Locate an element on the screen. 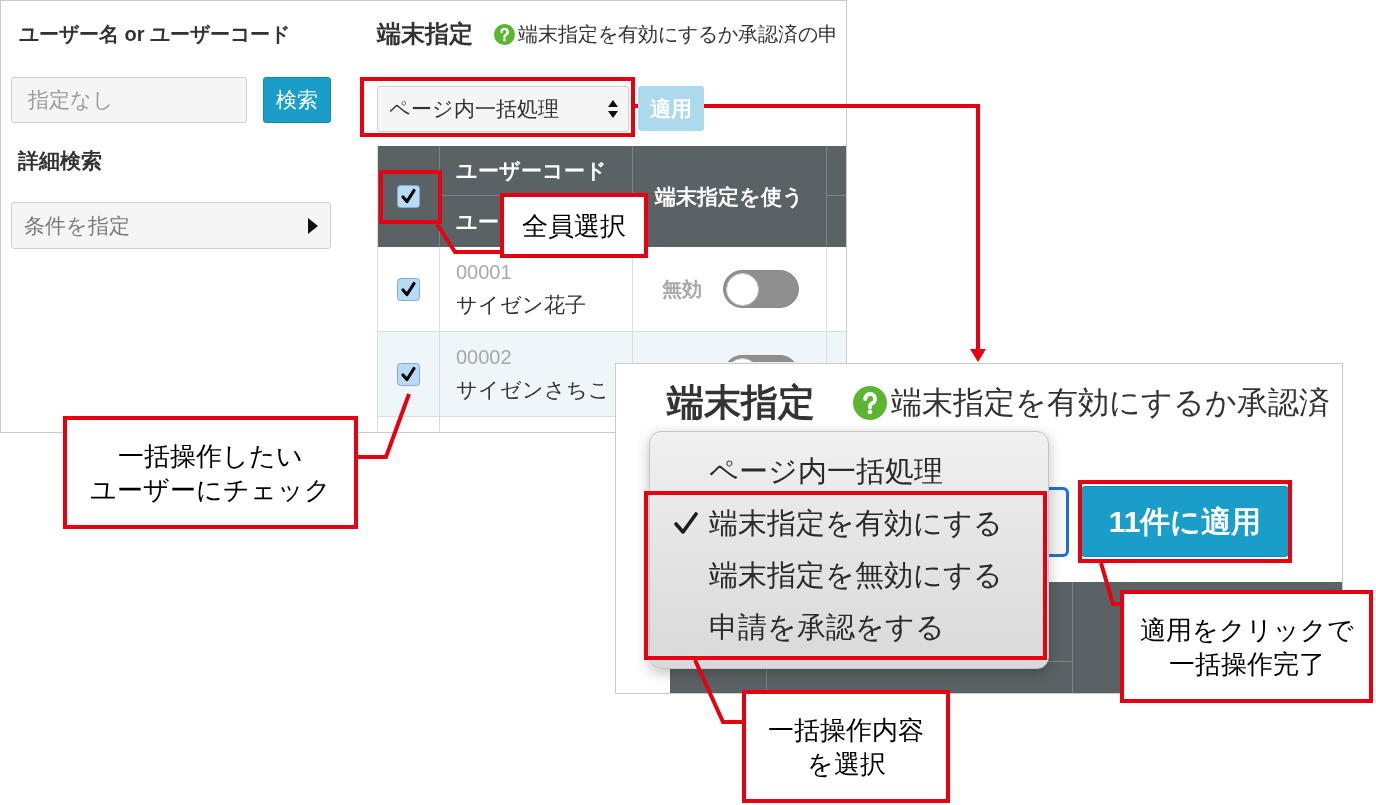 The image size is (1376, 805). user-code-text: 00001 is located at coordinates (484, 272).